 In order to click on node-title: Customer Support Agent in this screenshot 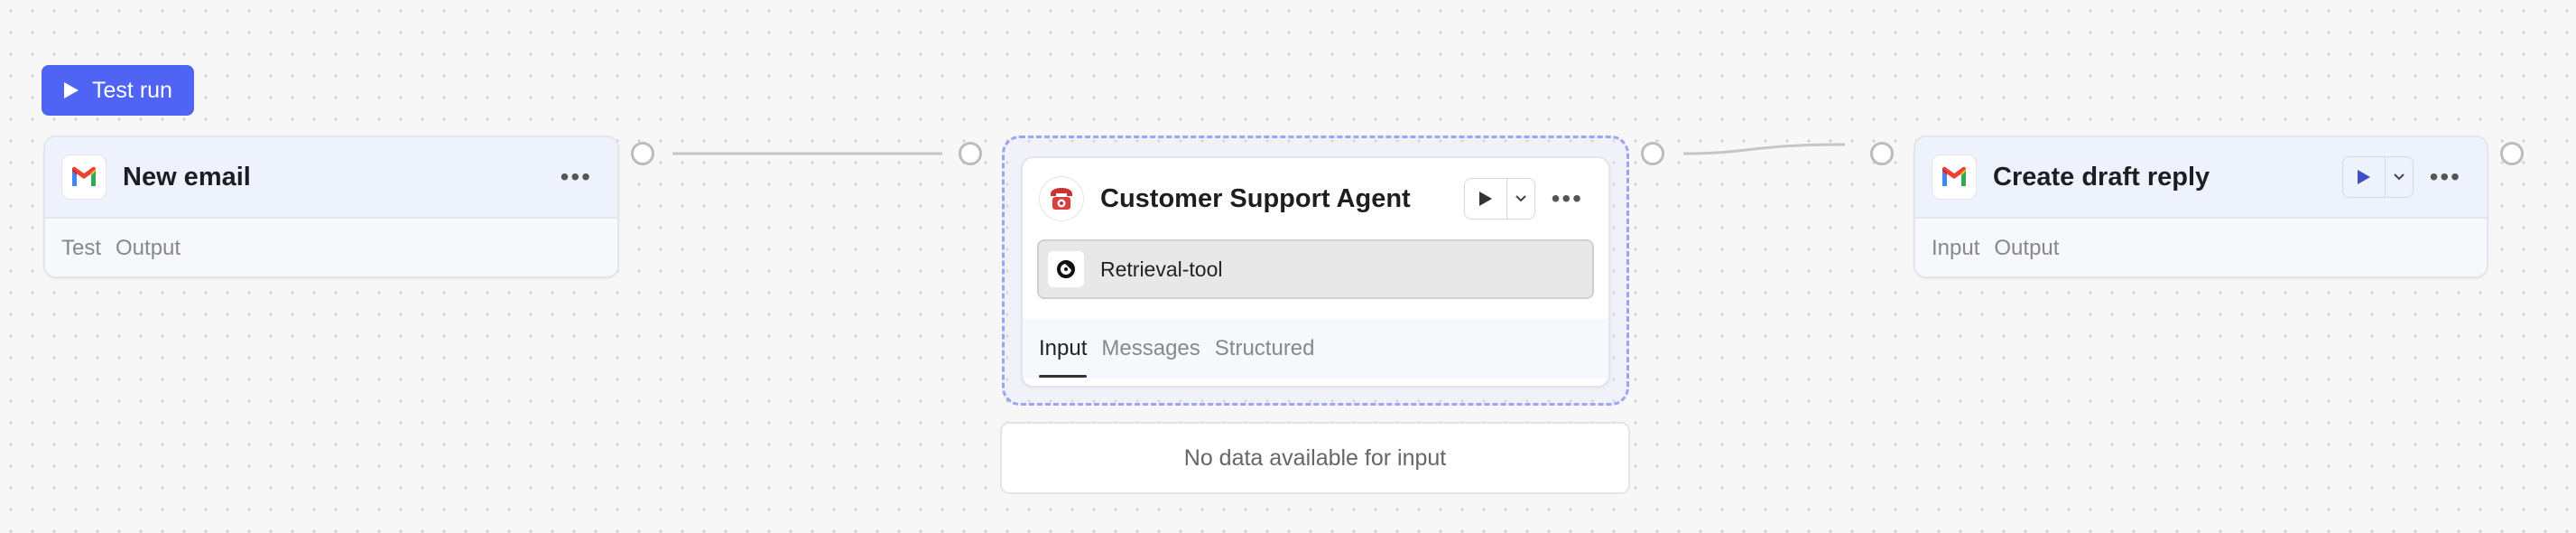, I will do `click(1256, 198)`.